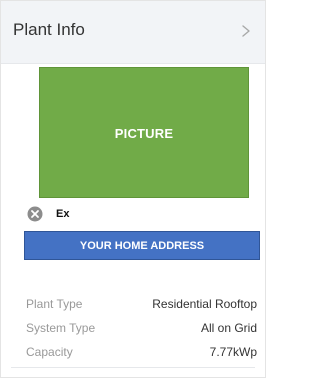  I want to click on info-value: Residential Rooftop, so click(204, 304).